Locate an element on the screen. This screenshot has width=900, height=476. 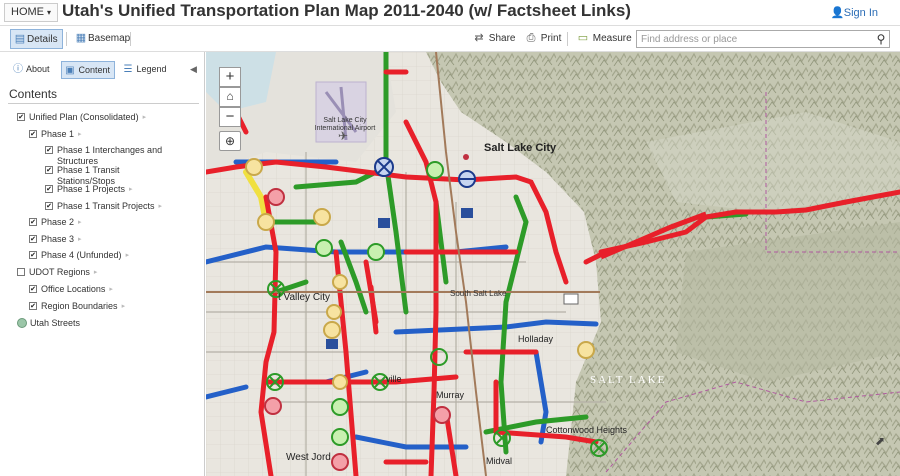
label-valley-city: t Valley City is located at coordinates (304, 297).